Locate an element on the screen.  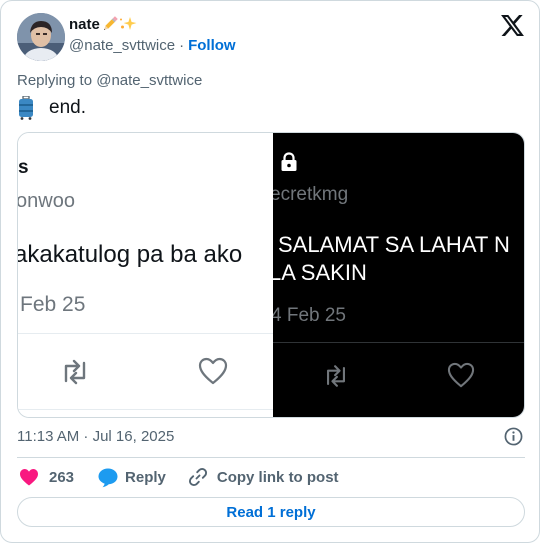
avatar is located at coordinates (41, 37).